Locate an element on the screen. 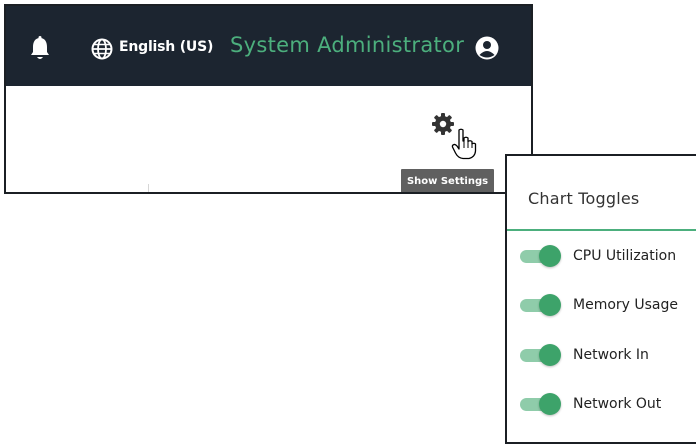  language-selector: English (US) is located at coordinates (166, 47).